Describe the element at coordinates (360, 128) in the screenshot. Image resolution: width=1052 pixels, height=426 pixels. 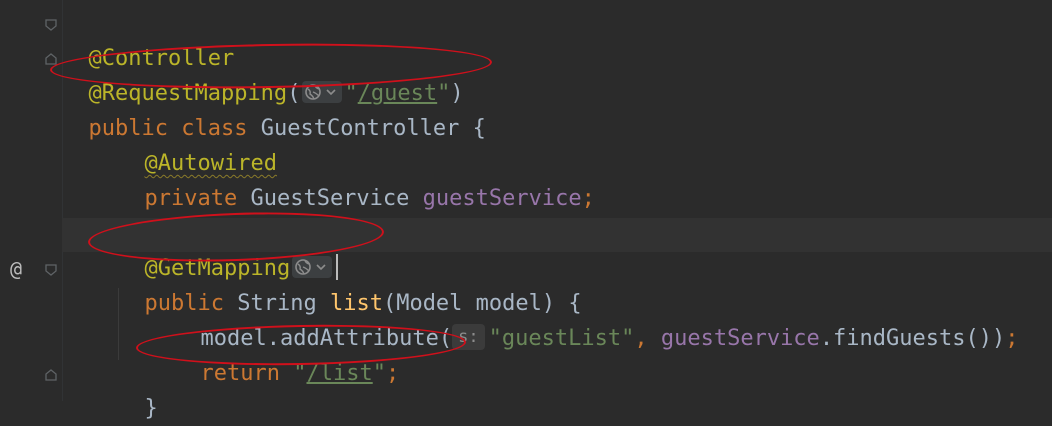
I see `class-name: GuestController` at that location.